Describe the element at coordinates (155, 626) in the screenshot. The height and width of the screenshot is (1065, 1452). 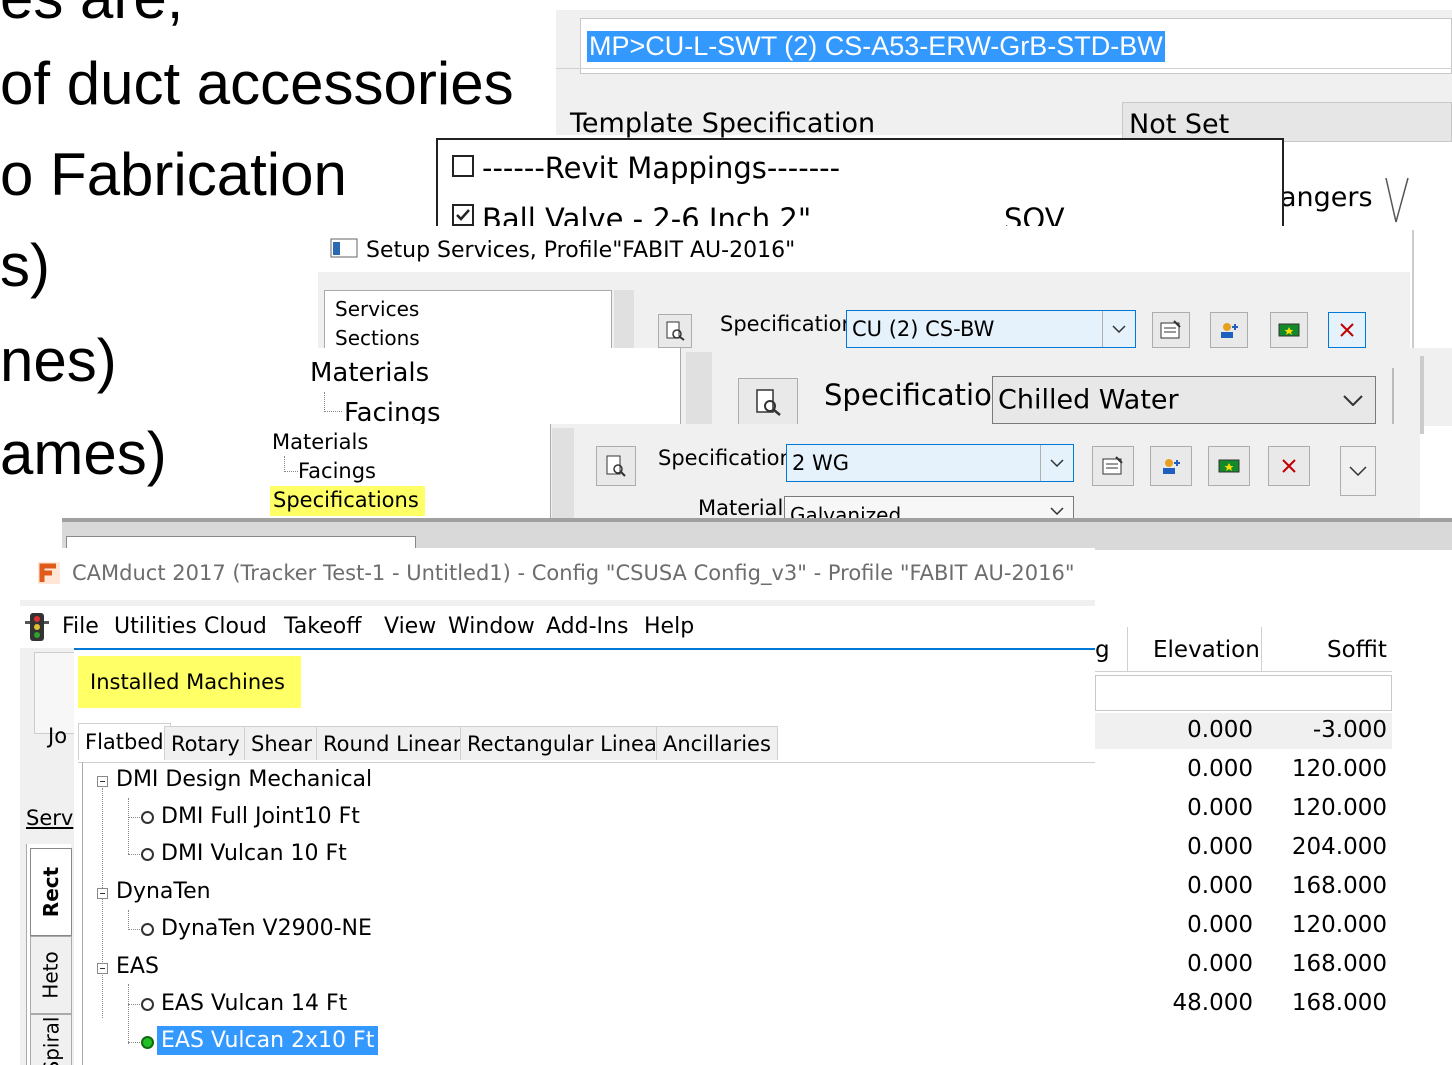
I see `menu-utilities: Utilities` at that location.